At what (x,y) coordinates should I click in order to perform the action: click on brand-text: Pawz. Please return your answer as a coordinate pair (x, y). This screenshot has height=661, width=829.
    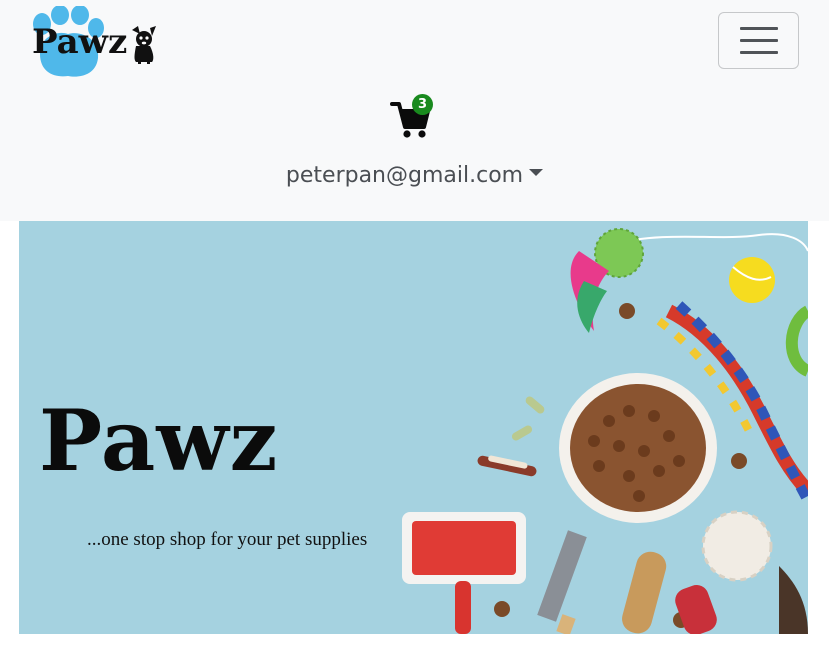
    Looking at the image, I should click on (80, 42).